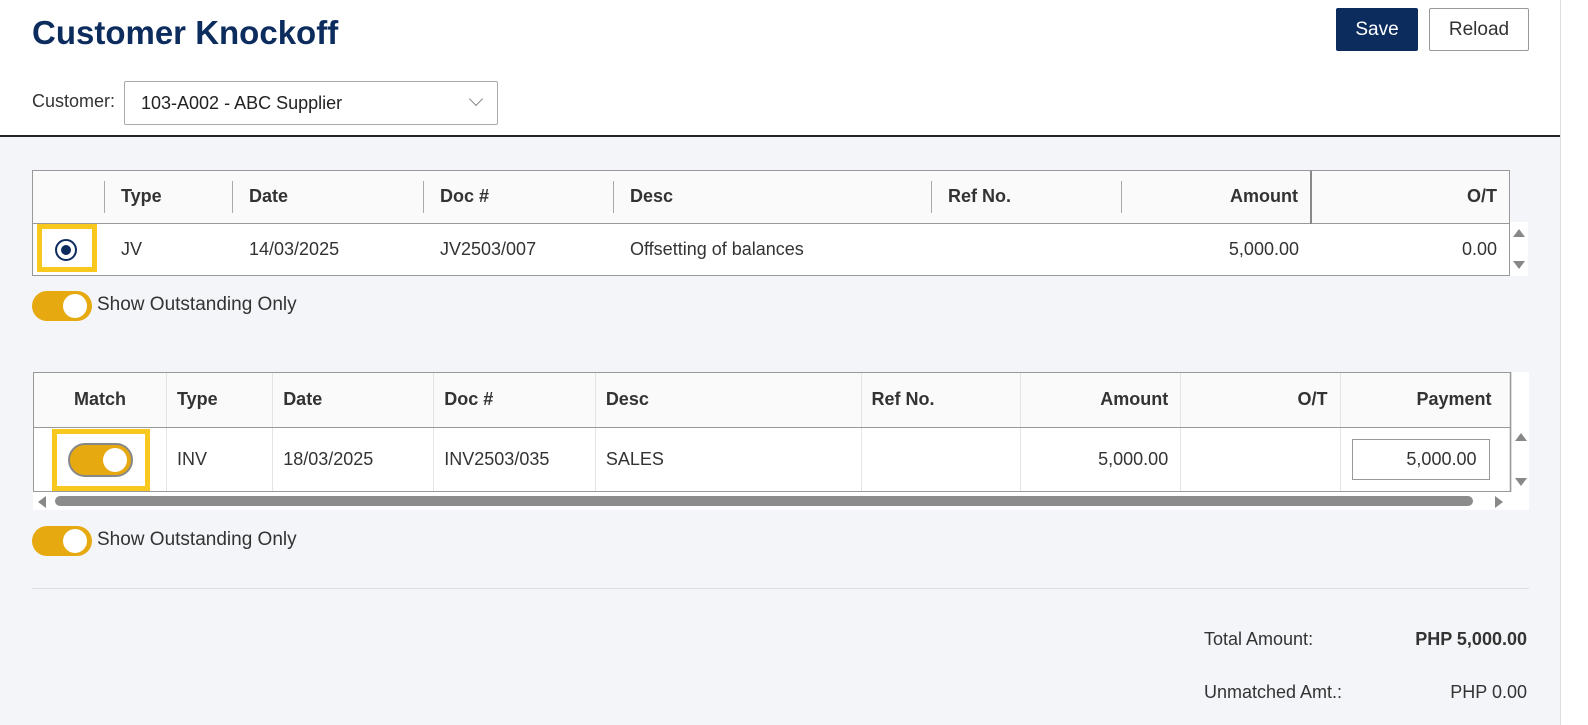 Image resolution: width=1588 pixels, height=725 pixels. I want to click on cell-doc-link: JV2503/007, so click(518, 249).